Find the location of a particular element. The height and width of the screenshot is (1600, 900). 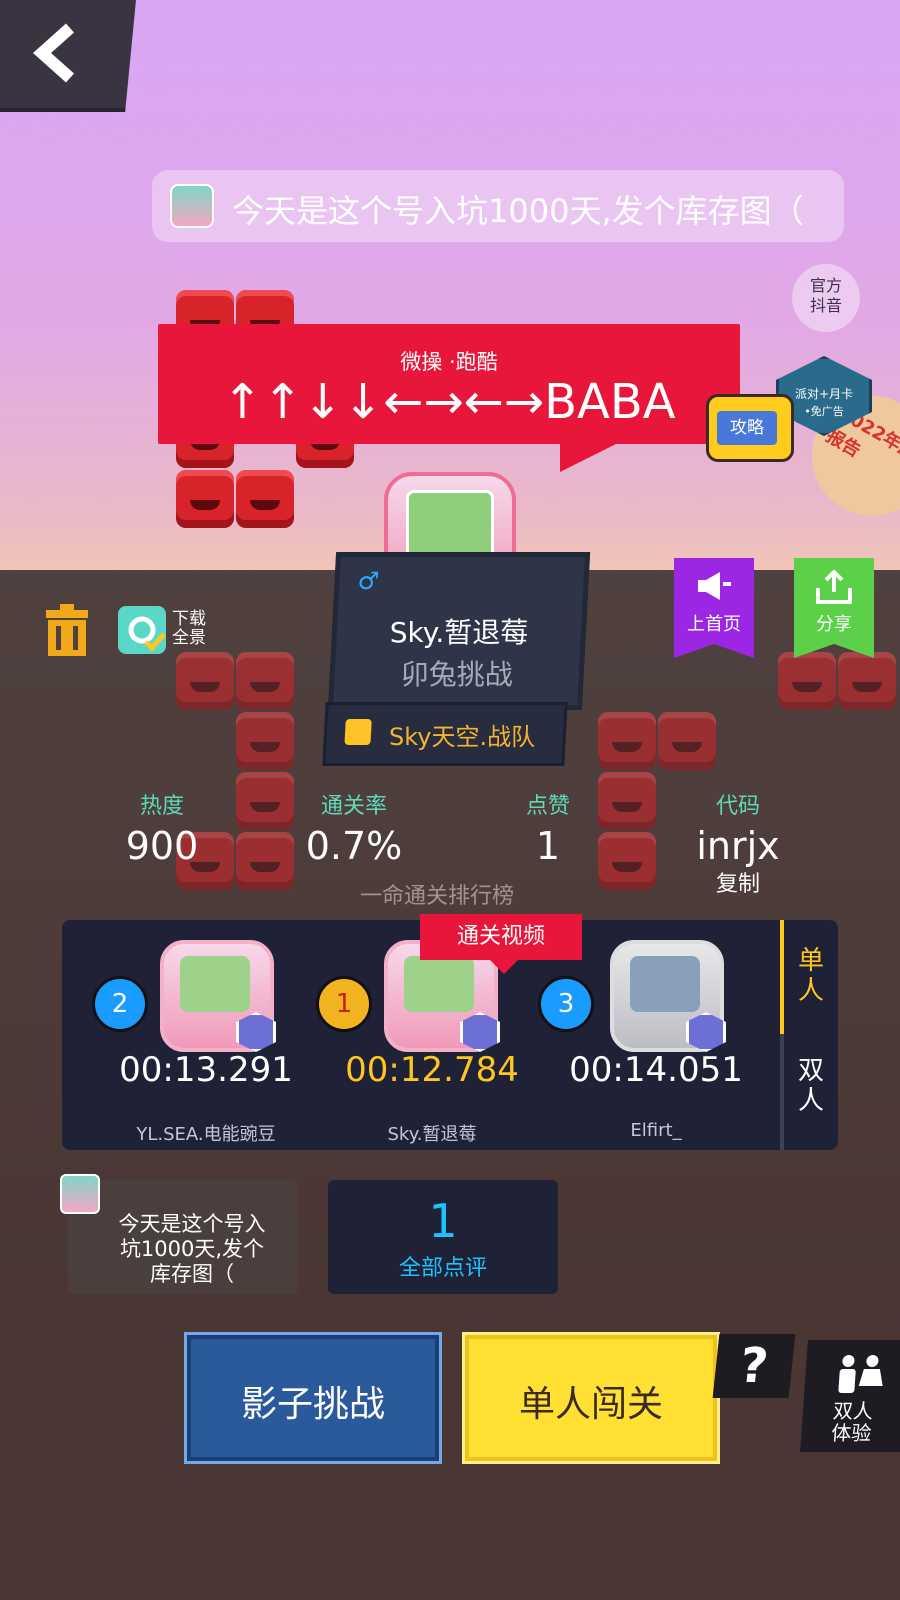

promote-button: 上首页 is located at coordinates (714, 608).